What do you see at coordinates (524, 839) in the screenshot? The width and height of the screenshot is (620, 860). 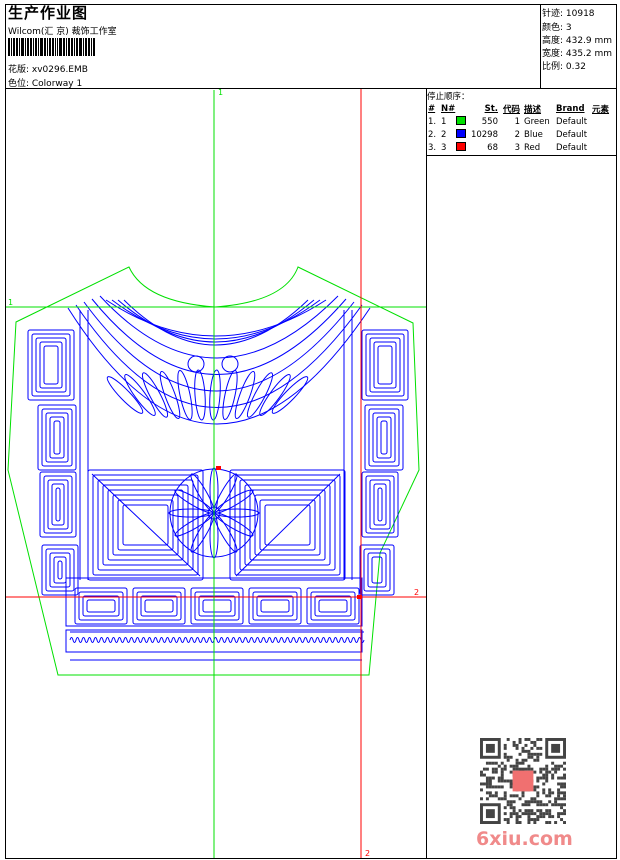 I see `watermark: 6xiu.com` at bounding box center [524, 839].